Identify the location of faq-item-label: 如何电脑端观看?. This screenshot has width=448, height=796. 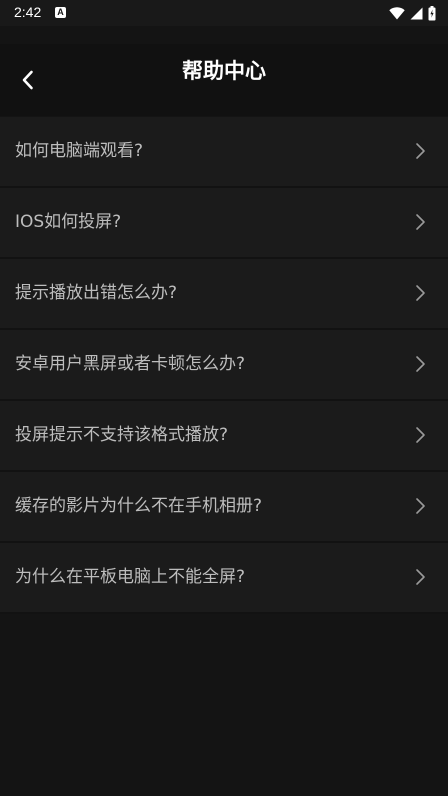
(79, 151).